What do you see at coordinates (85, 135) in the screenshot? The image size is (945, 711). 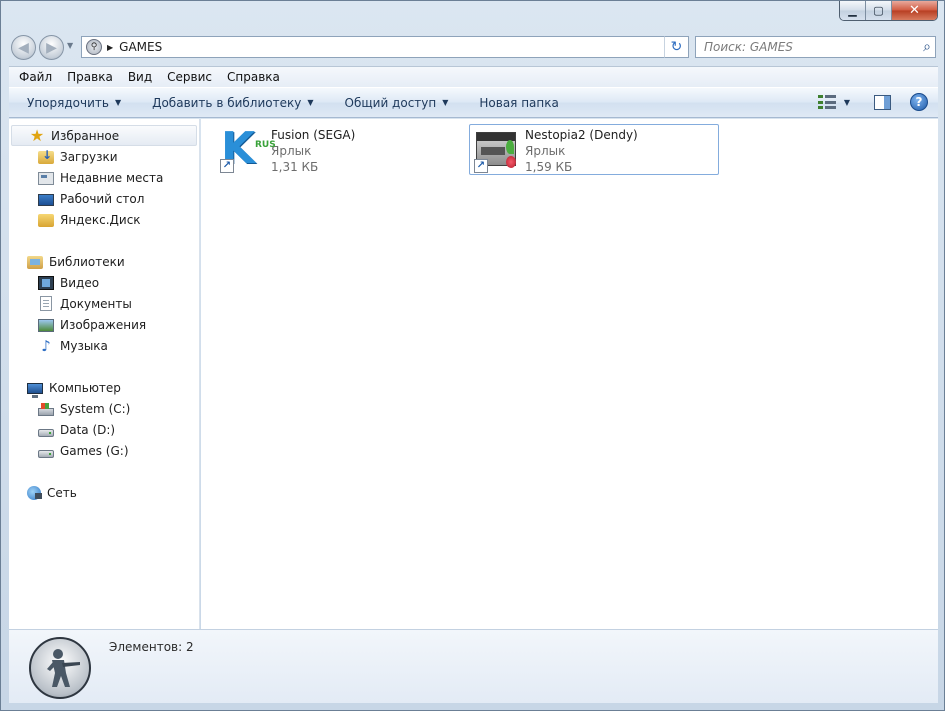 I see `nav-favorites-label: Избранное` at bounding box center [85, 135].